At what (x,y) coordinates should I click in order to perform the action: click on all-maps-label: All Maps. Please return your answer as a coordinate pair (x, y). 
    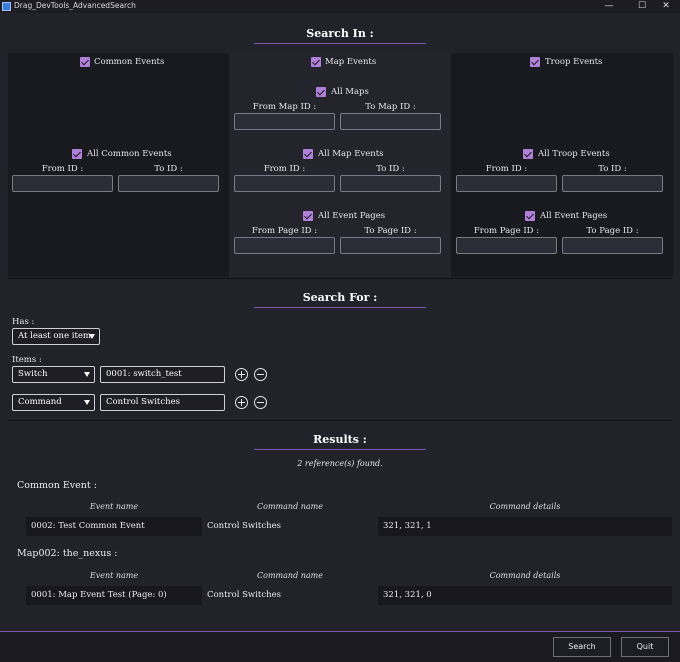
    Looking at the image, I should click on (350, 92).